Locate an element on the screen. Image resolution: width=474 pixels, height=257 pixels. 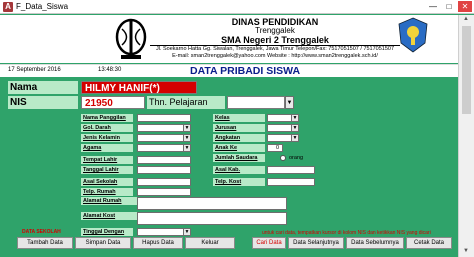
vertical-scrollbar: ▲ ▼ is located at coordinates (466, 136).